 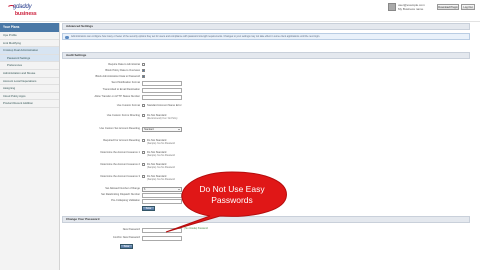 What do you see at coordinates (128, 105) in the screenshot?
I see `setting-label: Use Custom Format` at bounding box center [128, 105].